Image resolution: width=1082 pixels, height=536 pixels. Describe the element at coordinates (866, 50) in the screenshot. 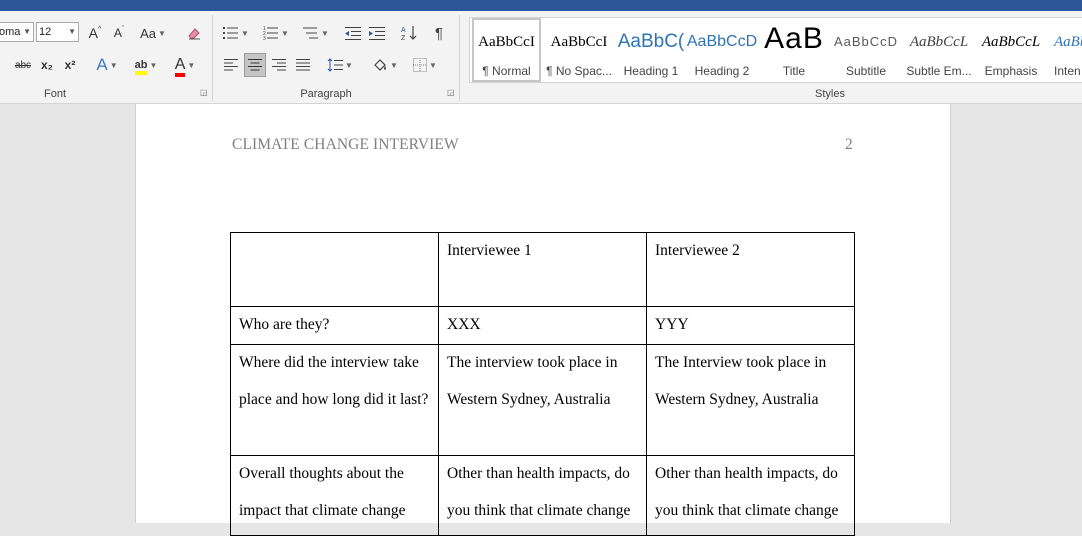

I see `style-subtitle: AaBbCcD Subtitle` at that location.